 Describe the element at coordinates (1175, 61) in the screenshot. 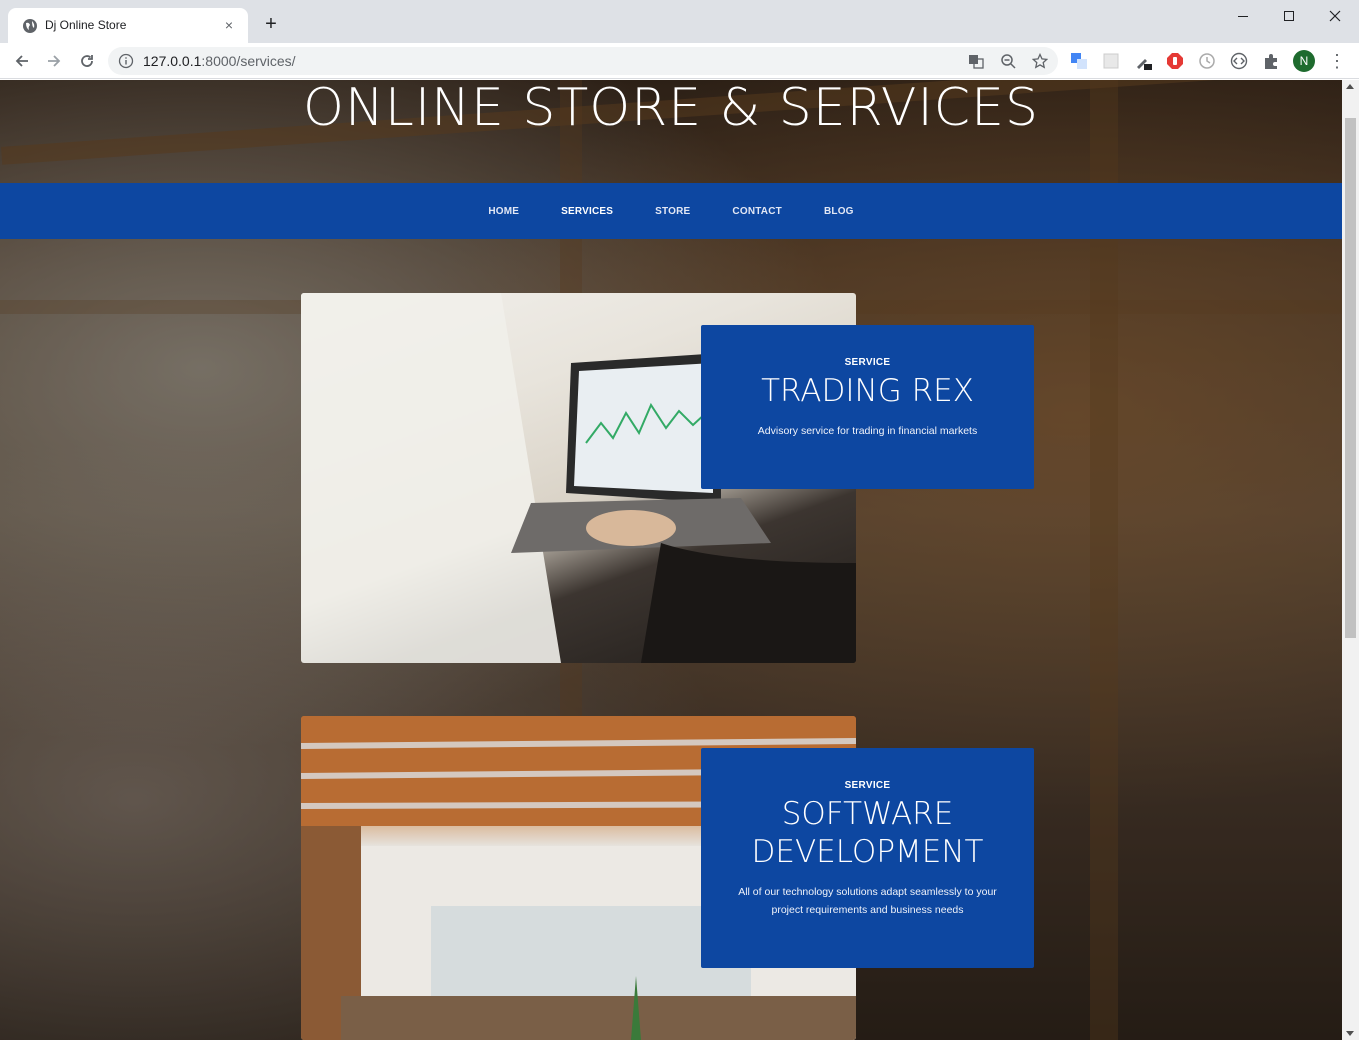

I see `extension-adblock-icon` at that location.